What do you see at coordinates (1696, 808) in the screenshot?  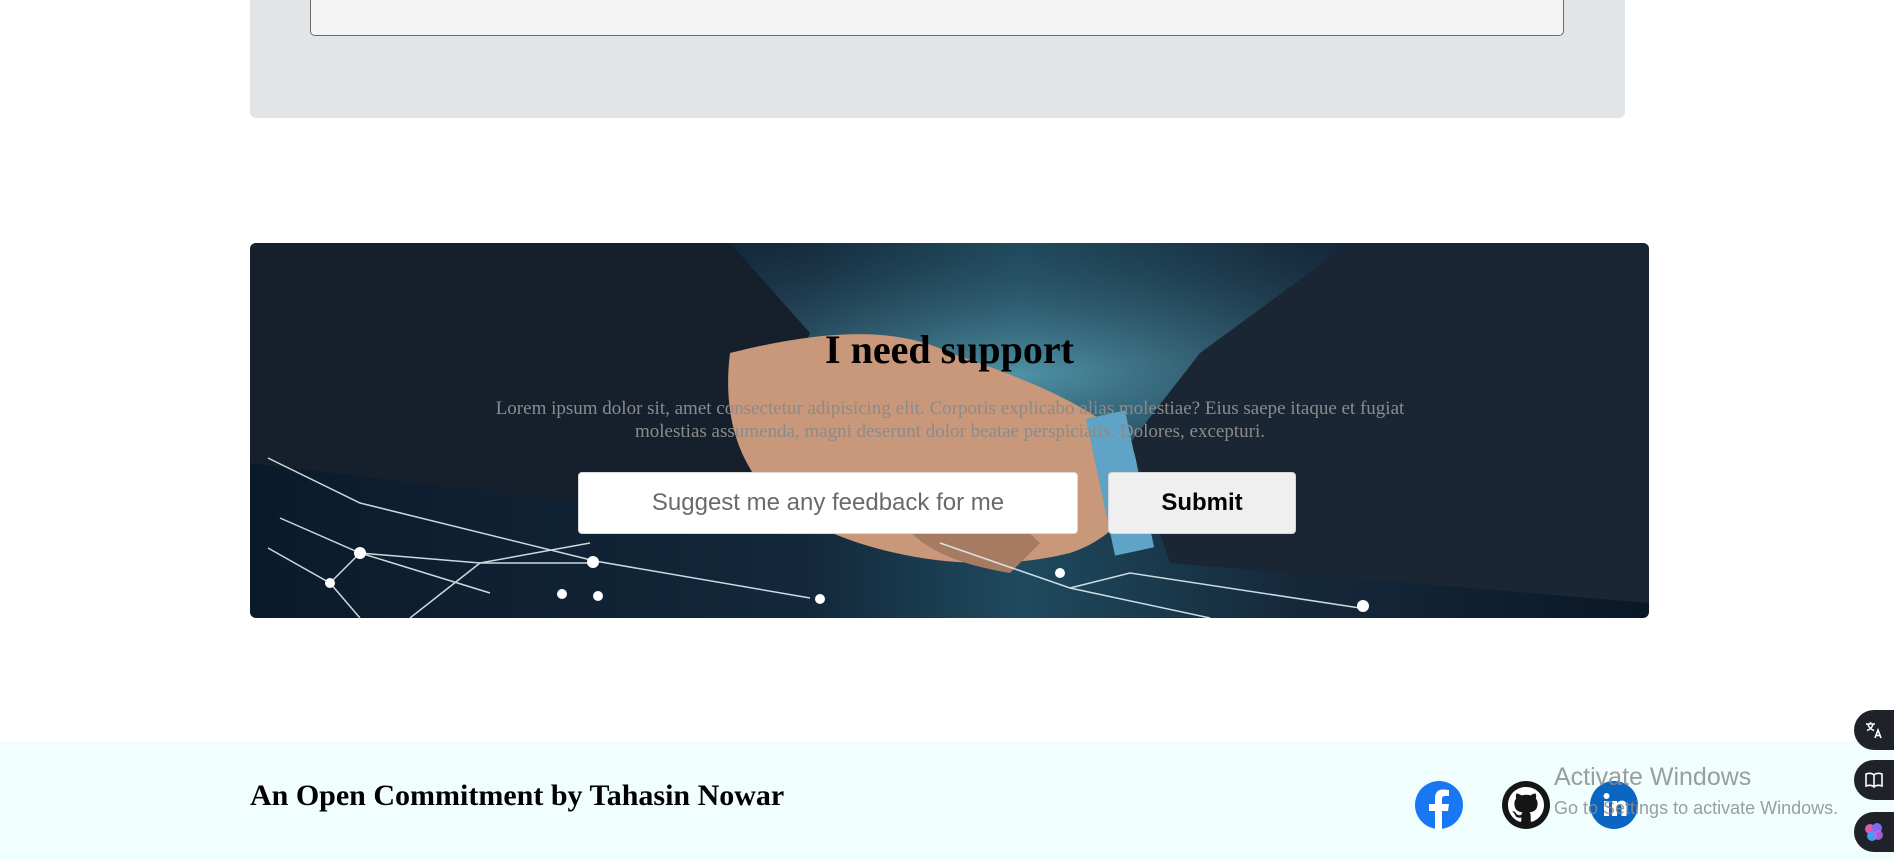 I see `watermark-line2: Go to Settings to activate Windows.` at bounding box center [1696, 808].